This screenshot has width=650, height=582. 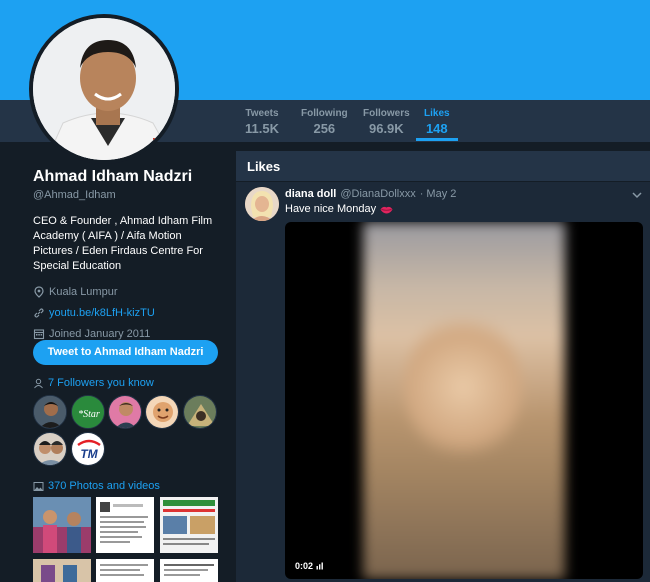 What do you see at coordinates (39, 334) in the screenshot?
I see `calendar-icon` at bounding box center [39, 334].